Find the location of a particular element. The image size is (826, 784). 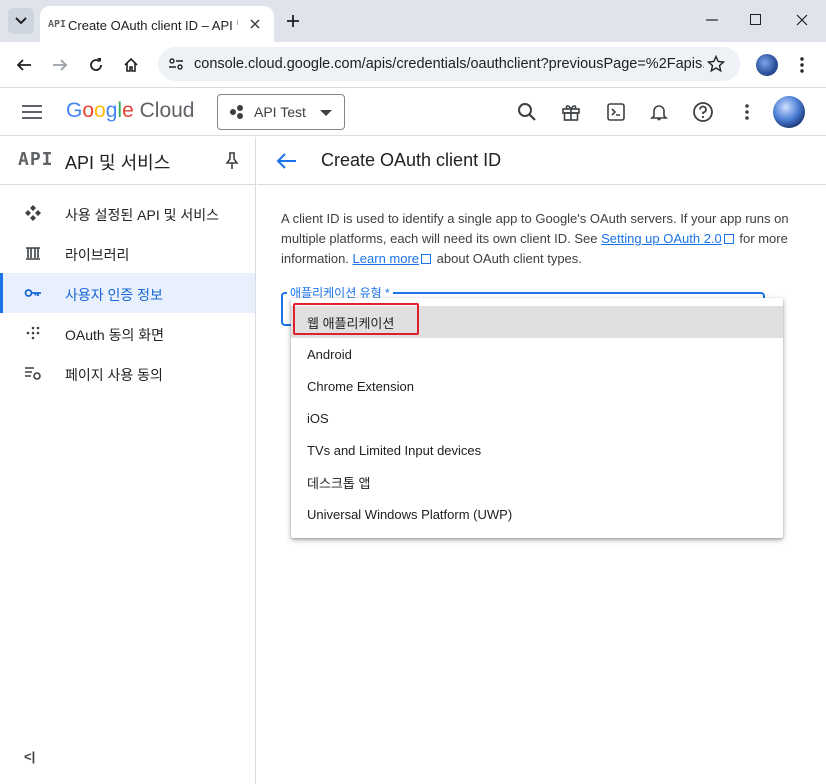

back-arrow-icon is located at coordinates (287, 161).